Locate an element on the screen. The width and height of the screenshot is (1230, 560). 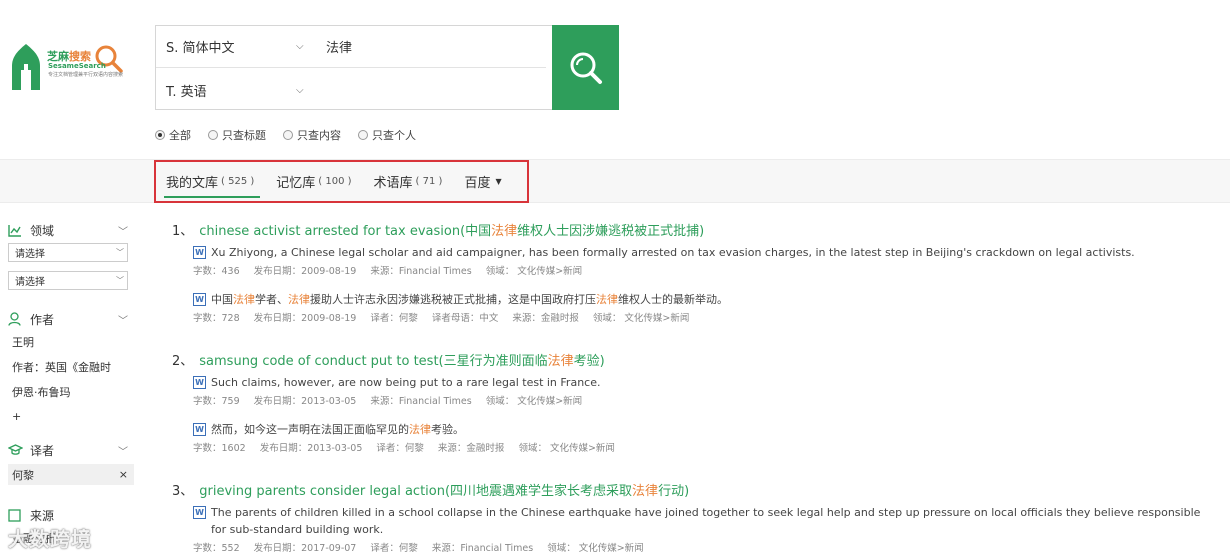
logo-brand-en: SesameSearch is located at coordinates (77, 66).